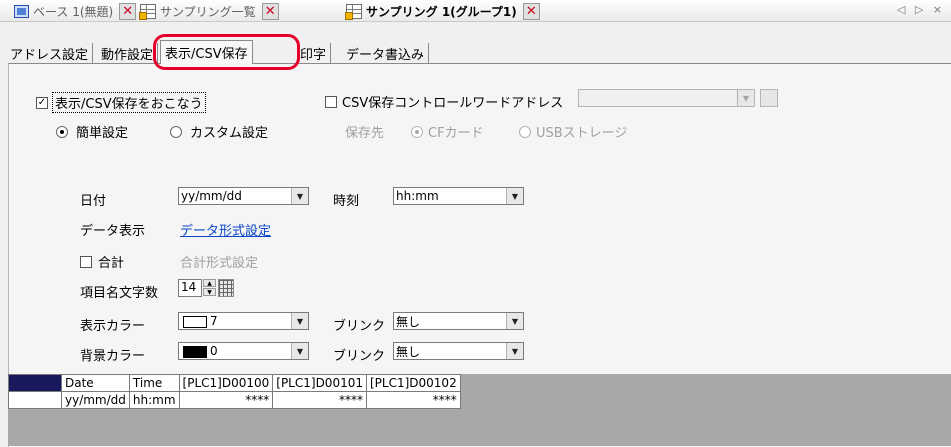  I want to click on csv-control-checkbox, so click(331, 101).